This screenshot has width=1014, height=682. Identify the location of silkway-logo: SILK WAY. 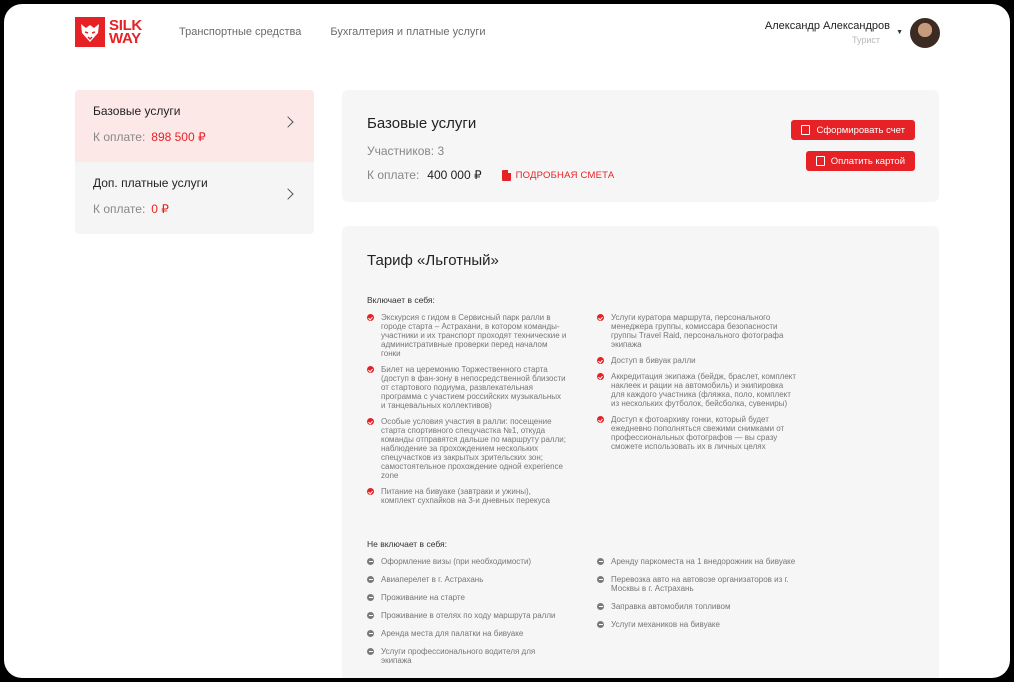
(108, 32).